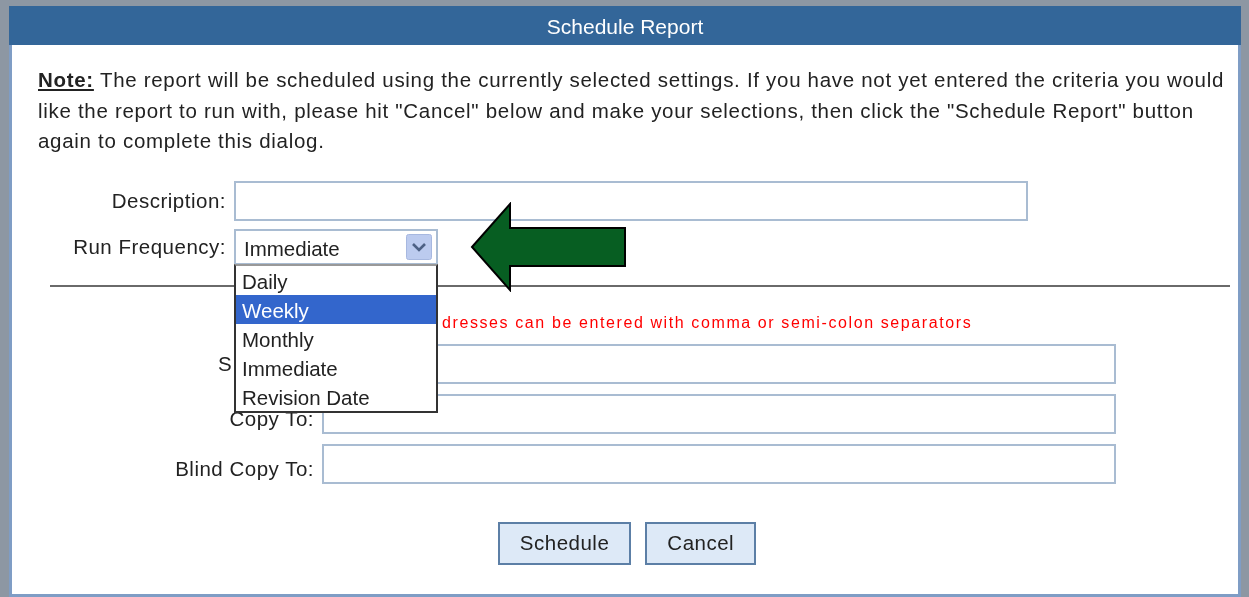  Describe the element at coordinates (564, 543) in the screenshot. I see `dialog-button: Schedule` at that location.